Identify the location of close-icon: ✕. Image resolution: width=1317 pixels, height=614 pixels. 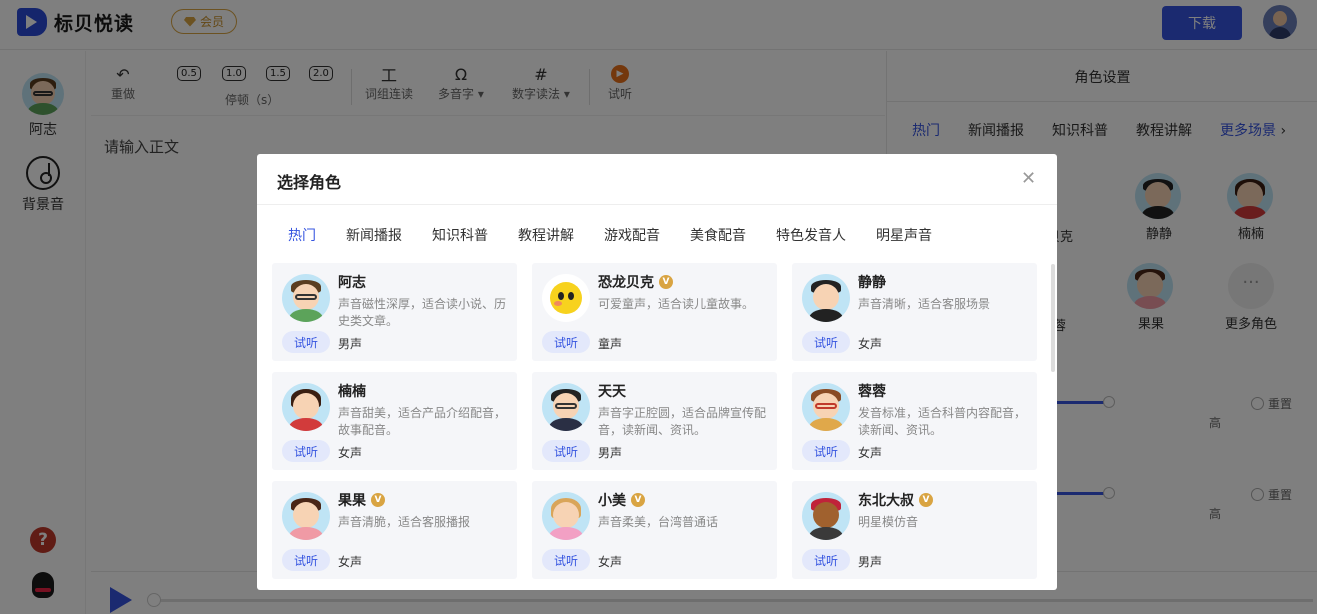
(1028, 178).